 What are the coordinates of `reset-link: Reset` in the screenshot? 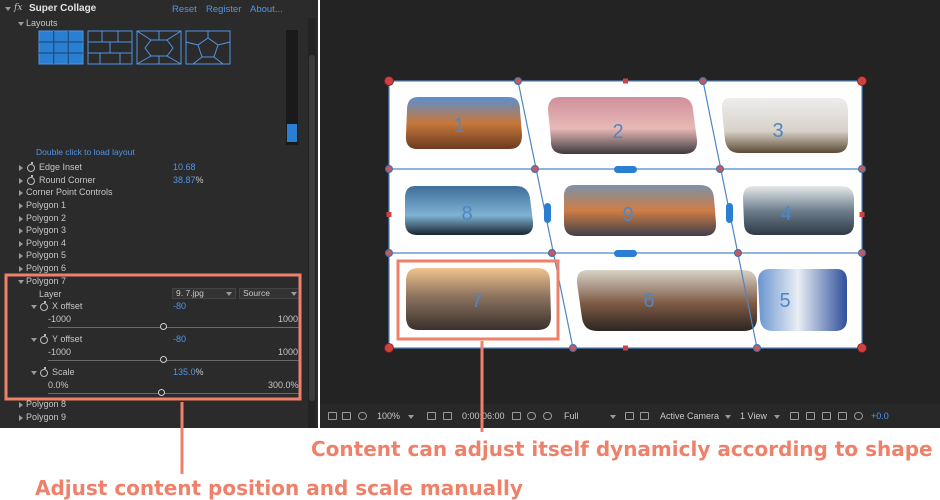 It's located at (184, 9).